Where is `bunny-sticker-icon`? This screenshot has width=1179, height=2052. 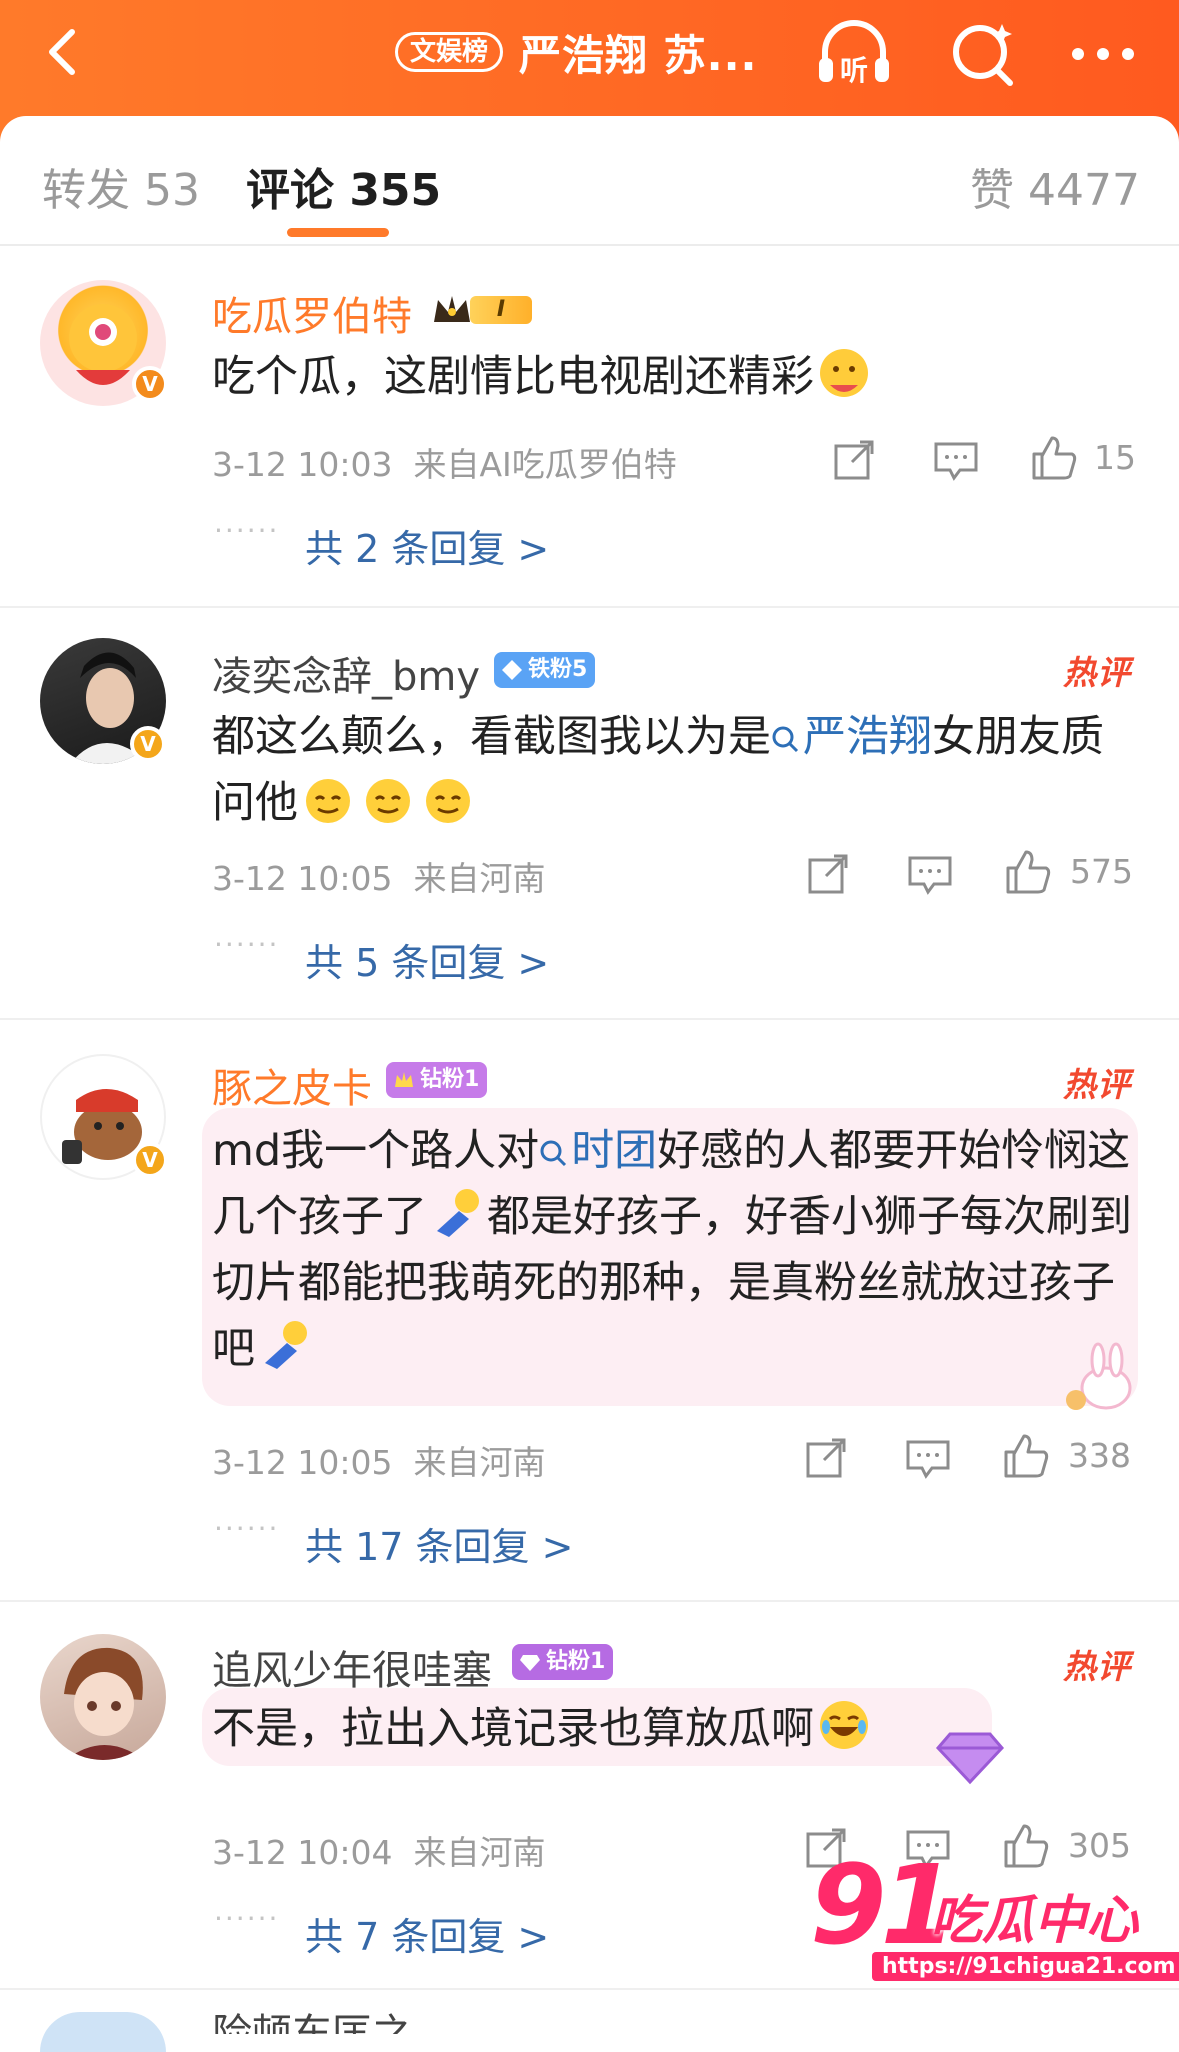 bunny-sticker-icon is located at coordinates (1099, 1376).